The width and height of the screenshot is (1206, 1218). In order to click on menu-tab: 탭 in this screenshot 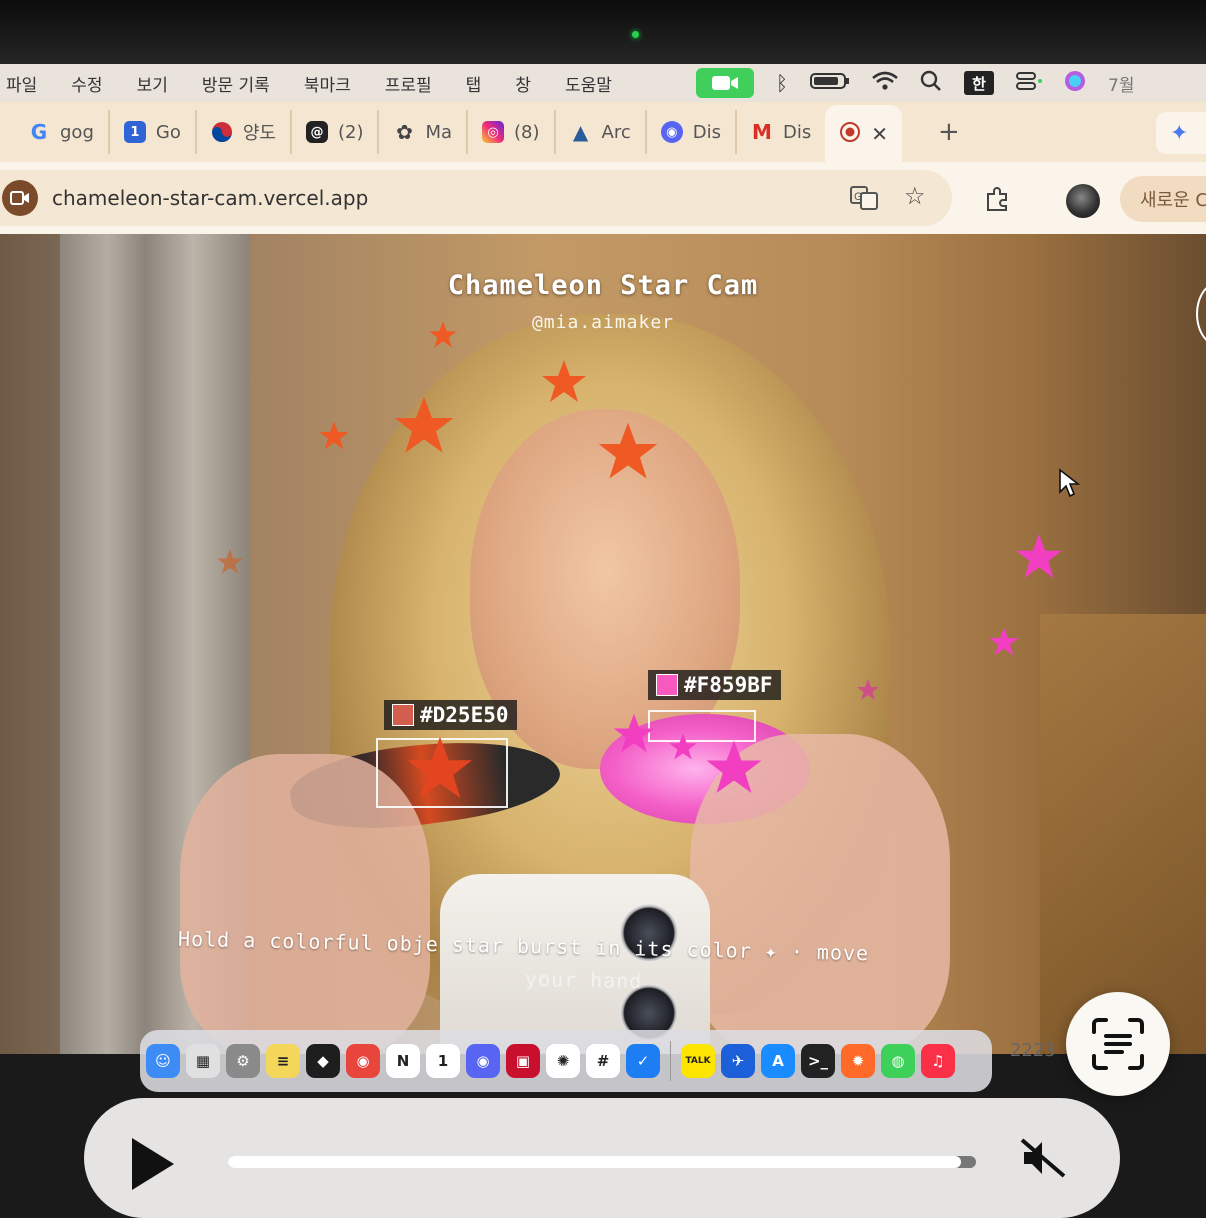, I will do `click(474, 83)`.